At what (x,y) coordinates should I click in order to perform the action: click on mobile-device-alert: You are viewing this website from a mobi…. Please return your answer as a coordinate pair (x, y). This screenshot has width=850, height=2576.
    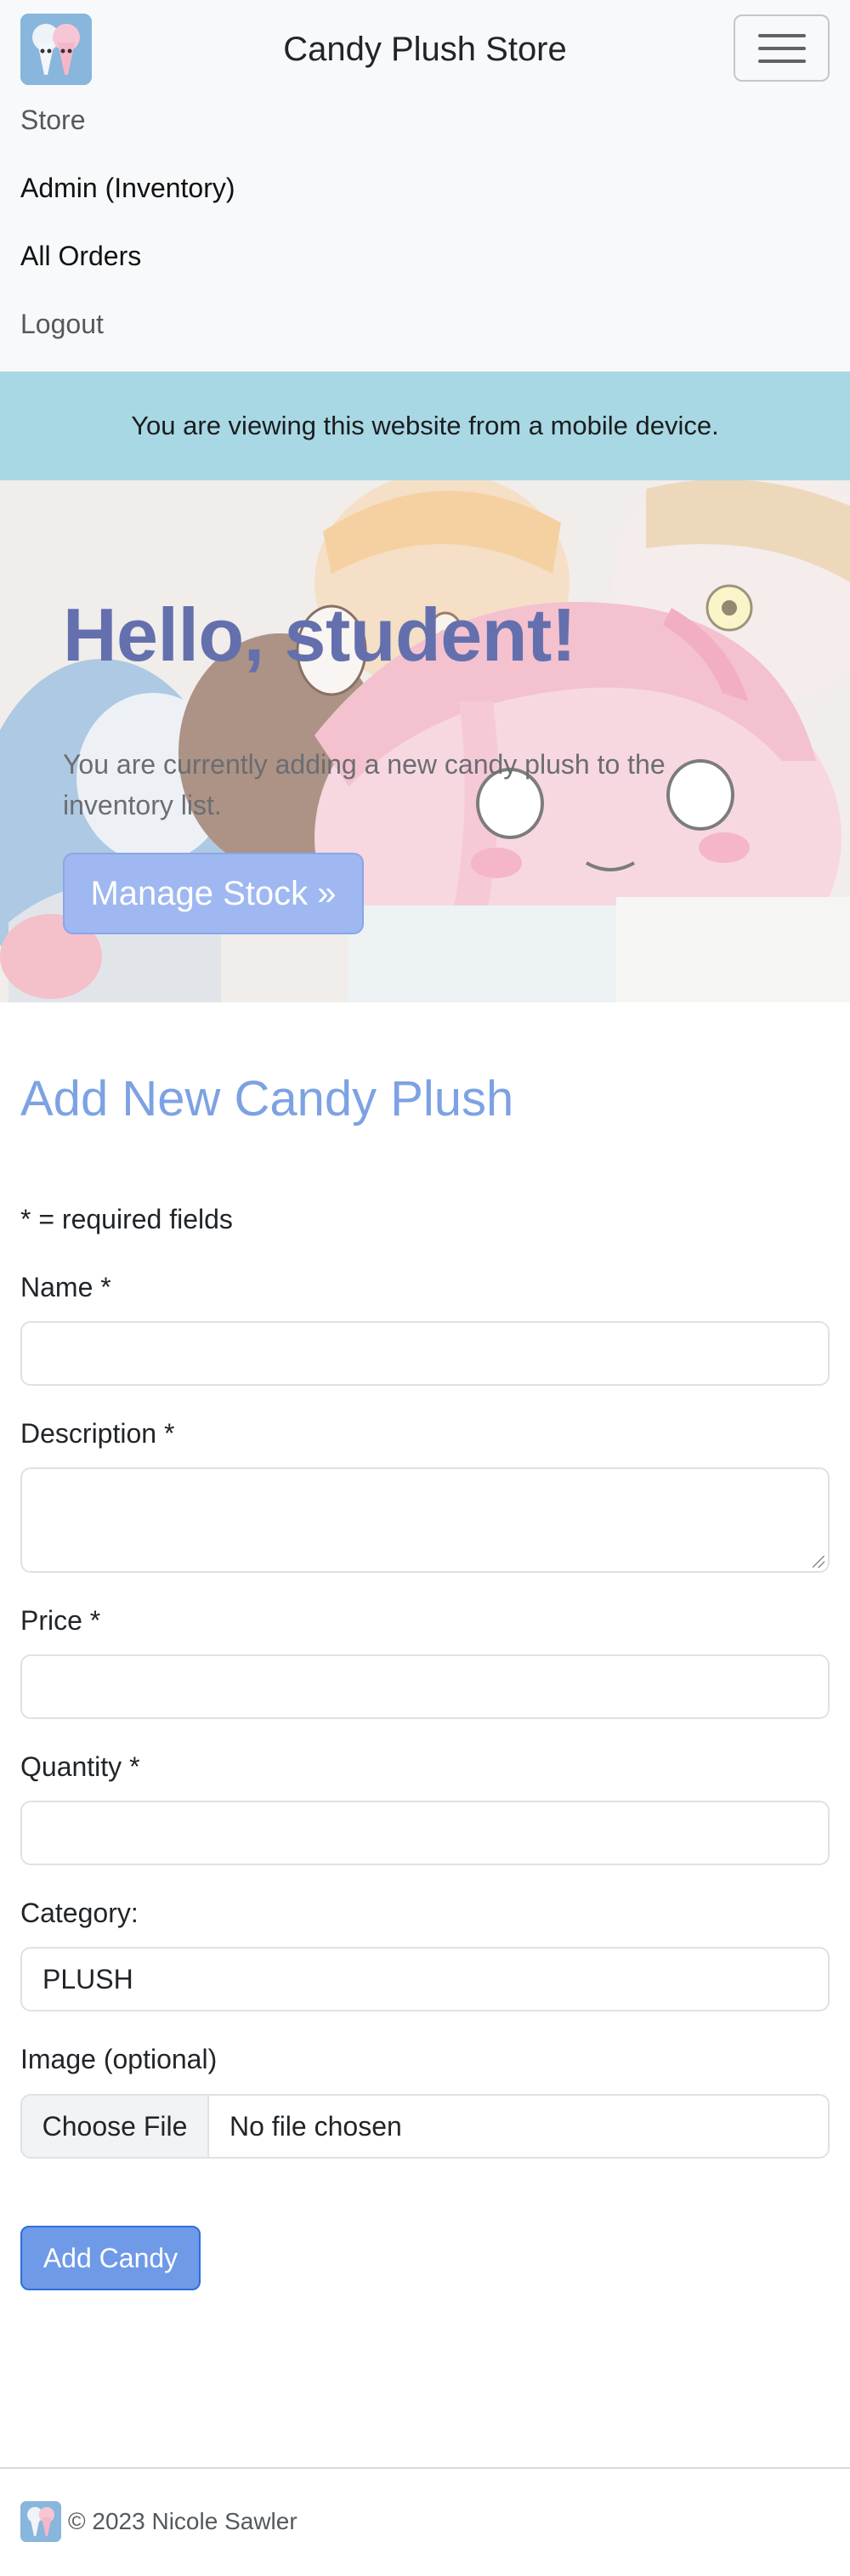
    Looking at the image, I should click on (425, 426).